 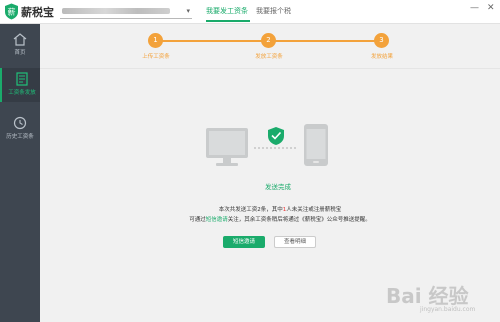 What do you see at coordinates (314, 210) in the screenshot?
I see `summary-suffix: 人未关注或注册薪税宝` at bounding box center [314, 210].